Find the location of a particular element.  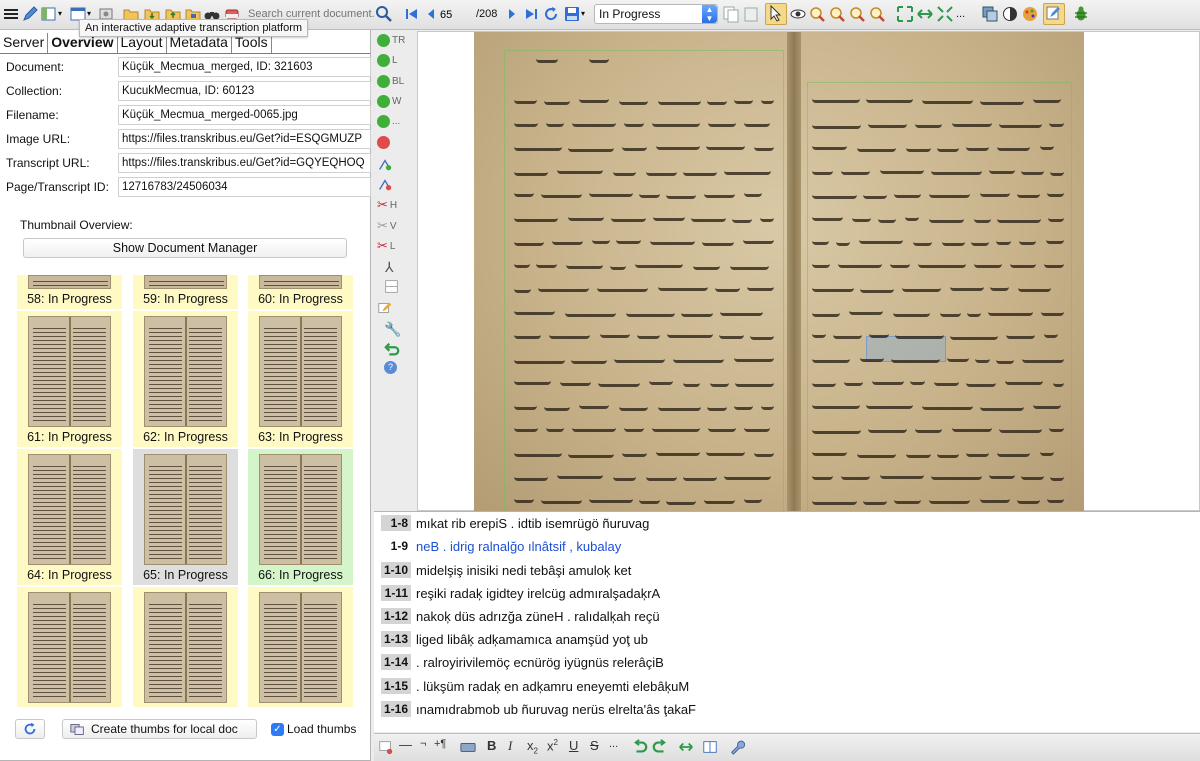

underline-icon: U is located at coordinates (573, 745).